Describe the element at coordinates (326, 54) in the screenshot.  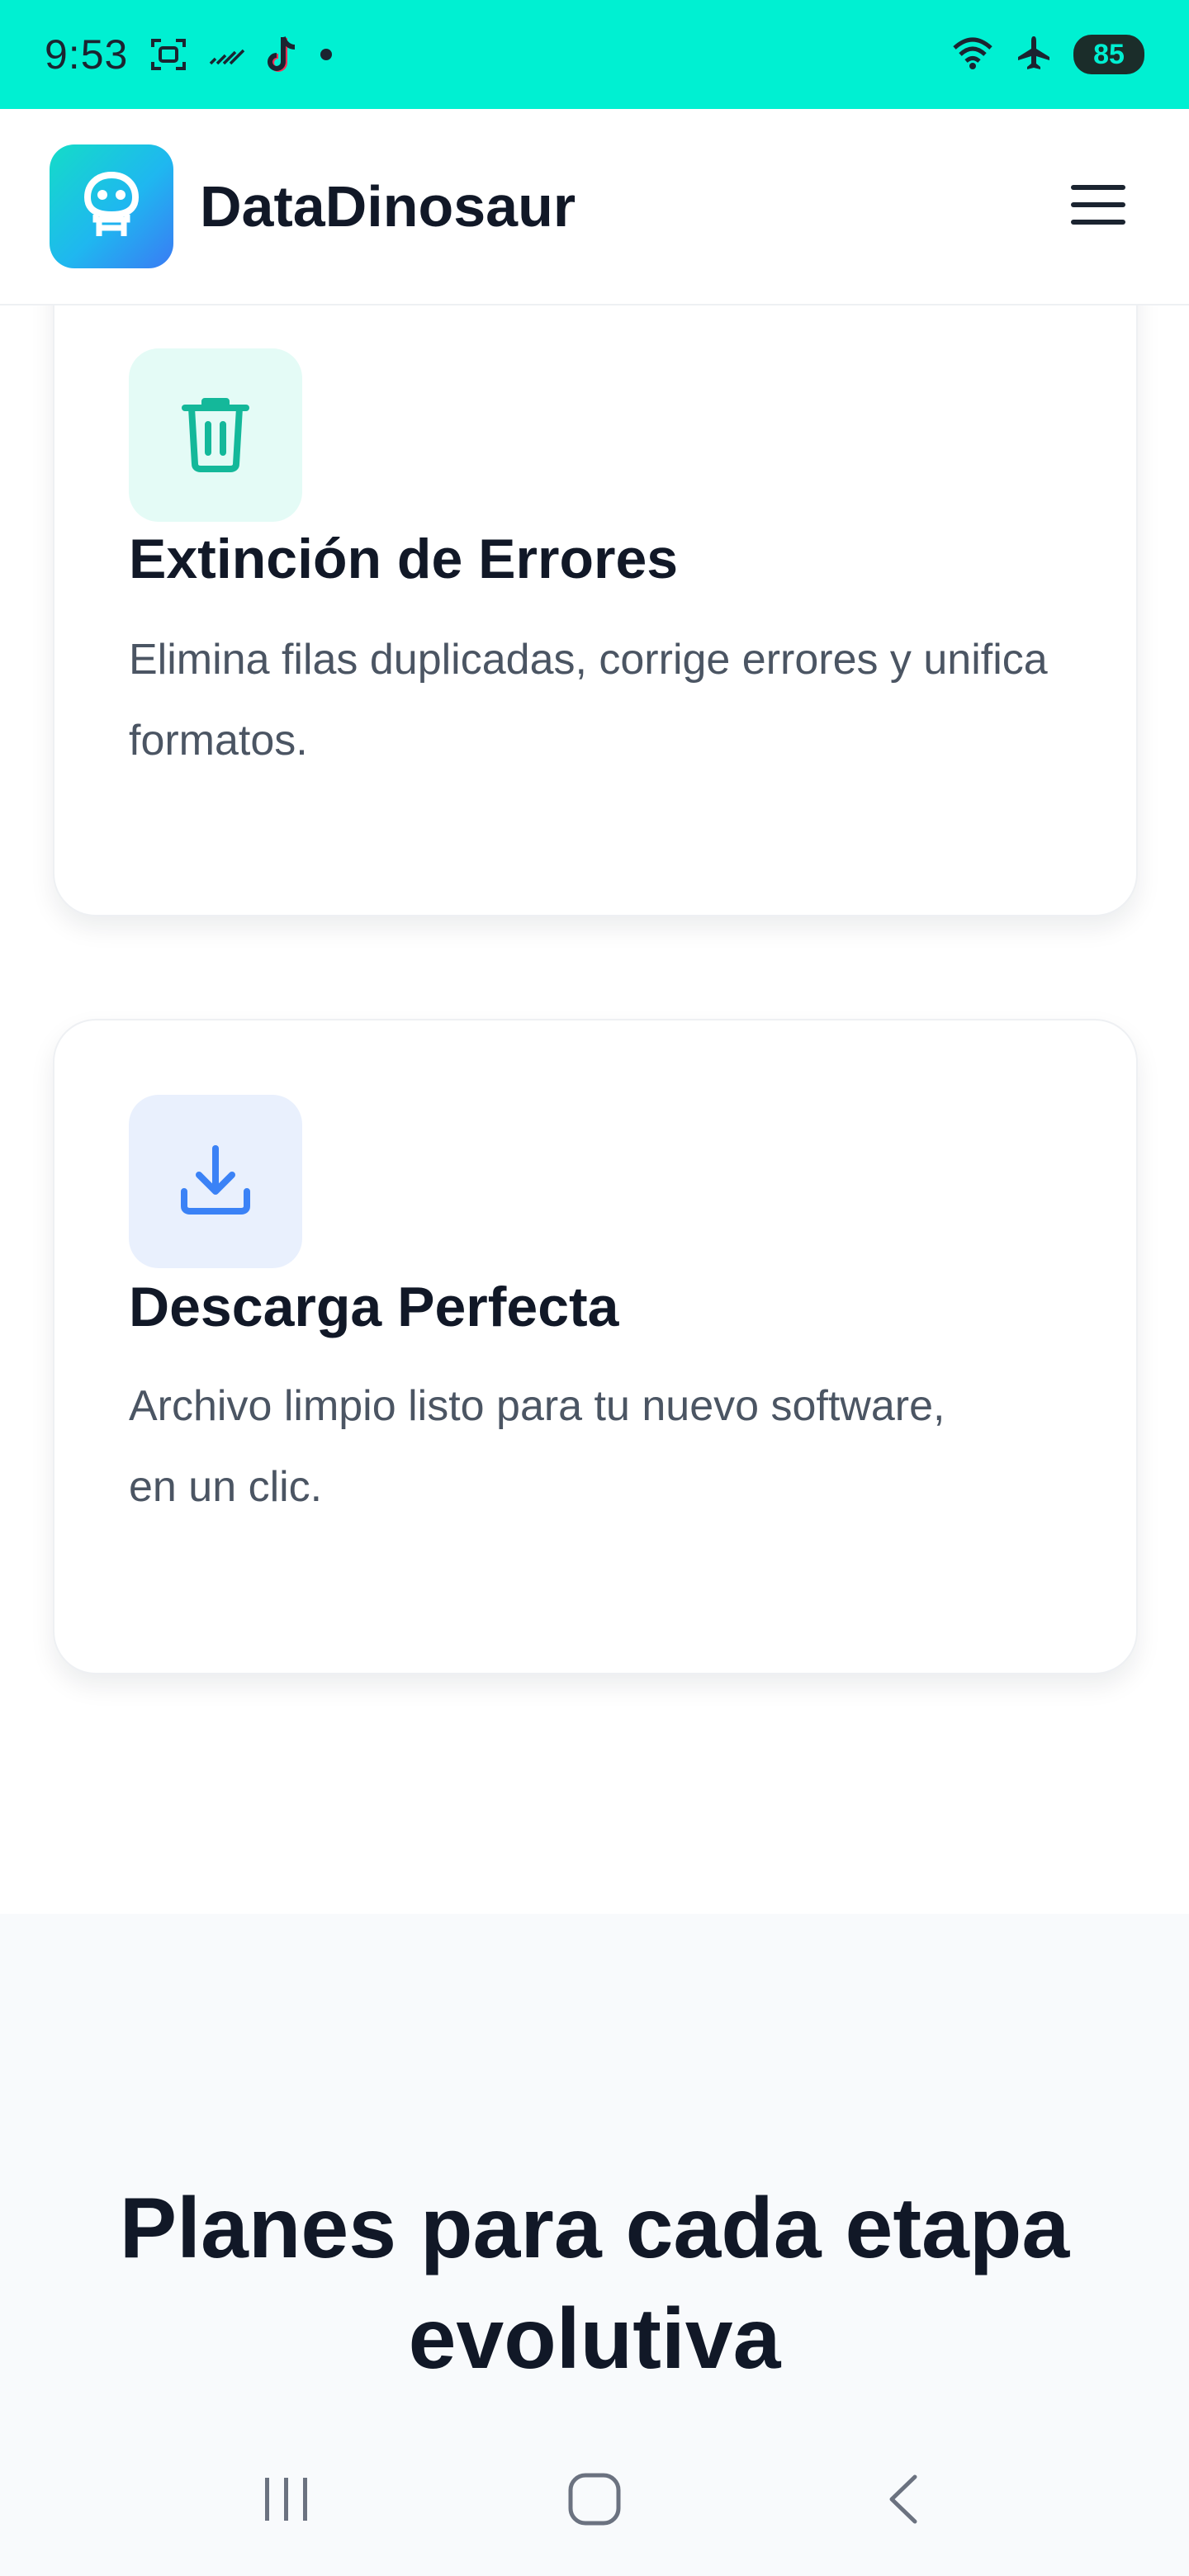
I see `dot-icon` at that location.